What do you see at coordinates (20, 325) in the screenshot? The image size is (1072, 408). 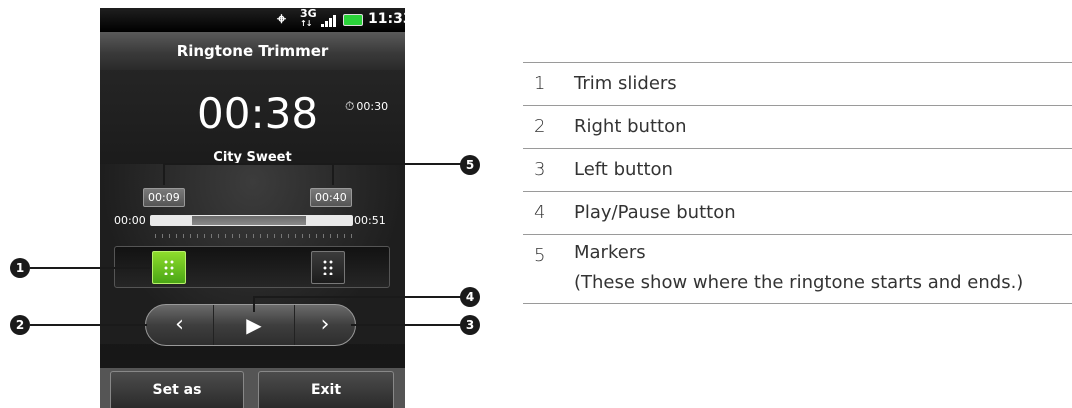 I see `callout-2: 2` at bounding box center [20, 325].